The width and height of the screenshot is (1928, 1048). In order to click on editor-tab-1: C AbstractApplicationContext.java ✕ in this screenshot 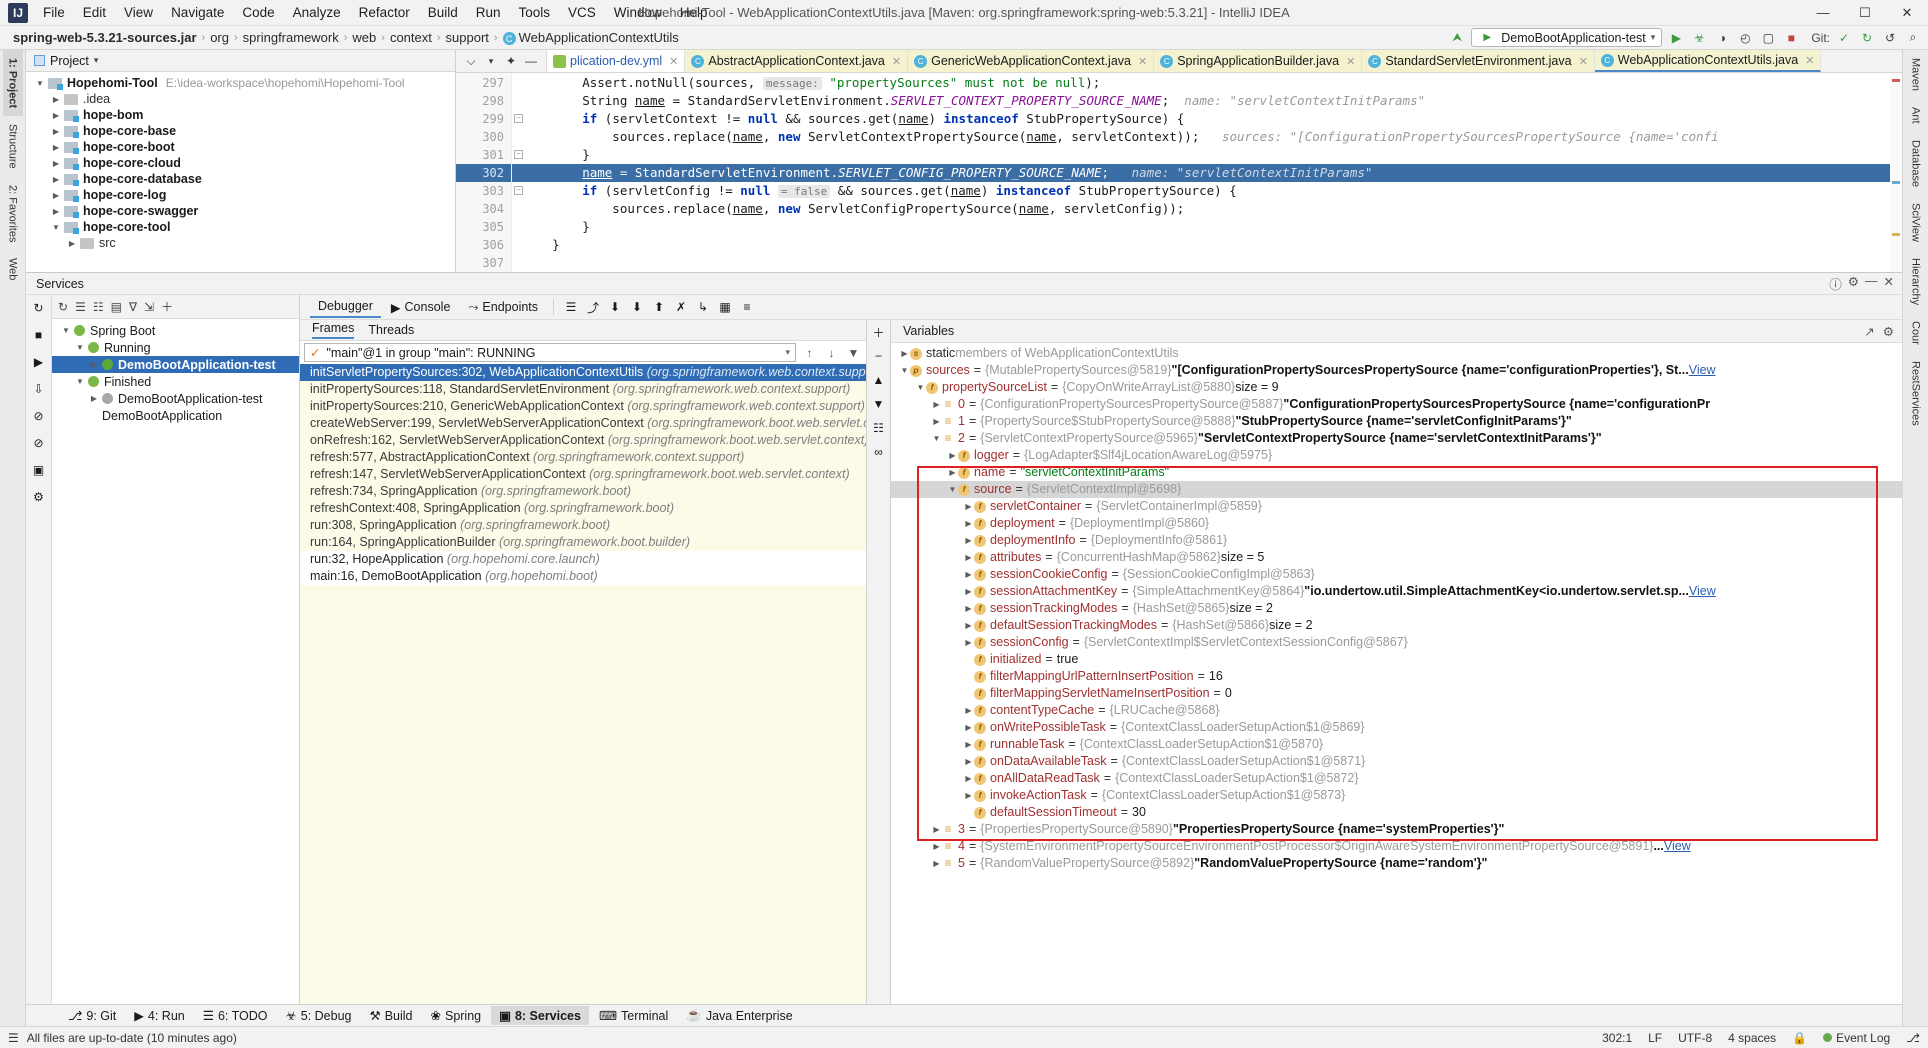, I will do `click(797, 61)`.